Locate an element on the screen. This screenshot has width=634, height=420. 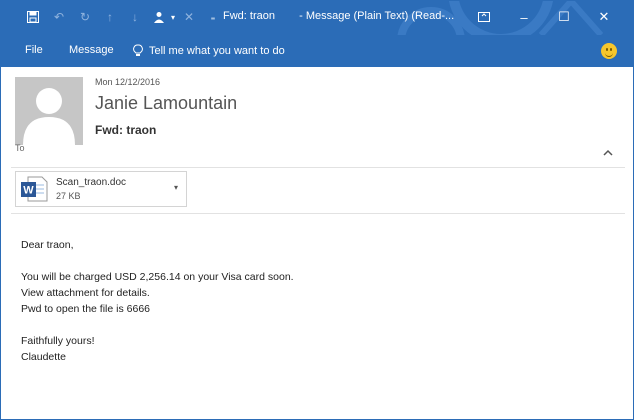
up-arrow-icon: ↑ is located at coordinates (110, 17).